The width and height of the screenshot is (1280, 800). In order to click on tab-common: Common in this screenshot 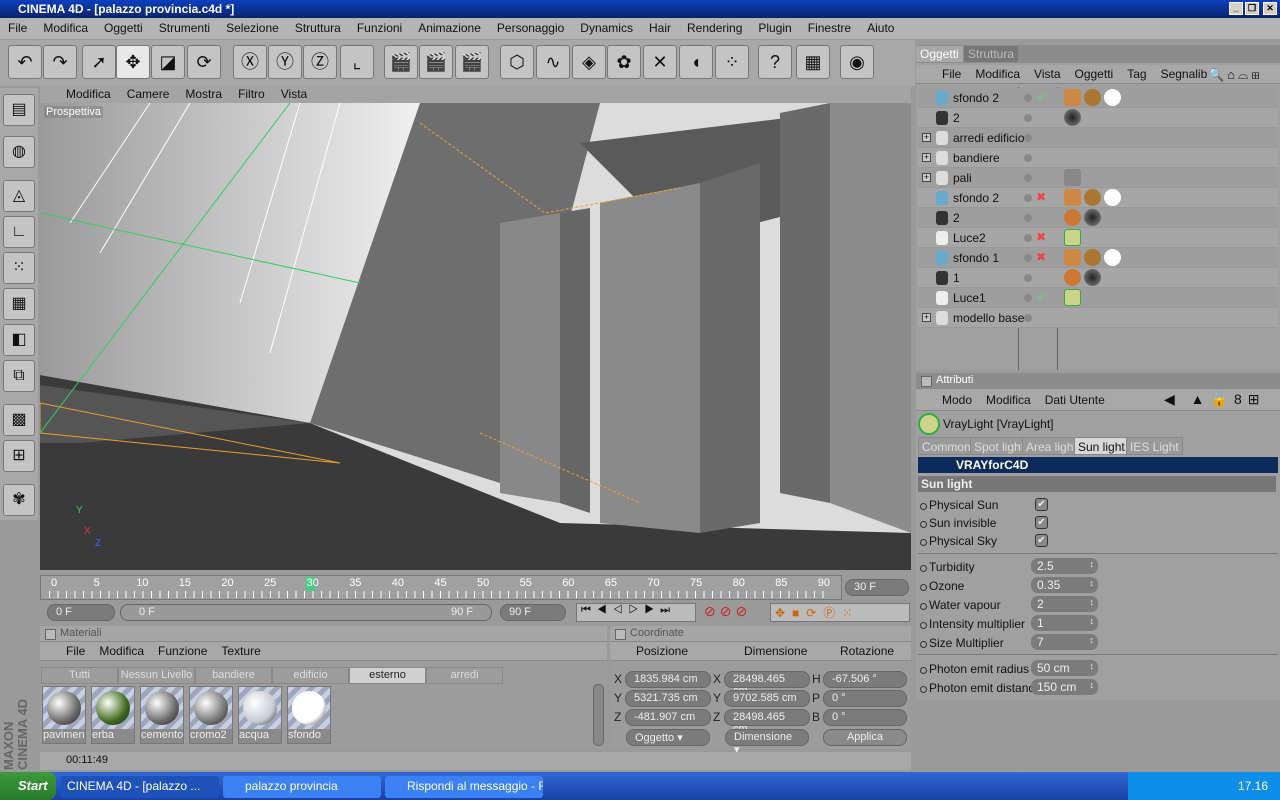, I will do `click(946, 446)`.